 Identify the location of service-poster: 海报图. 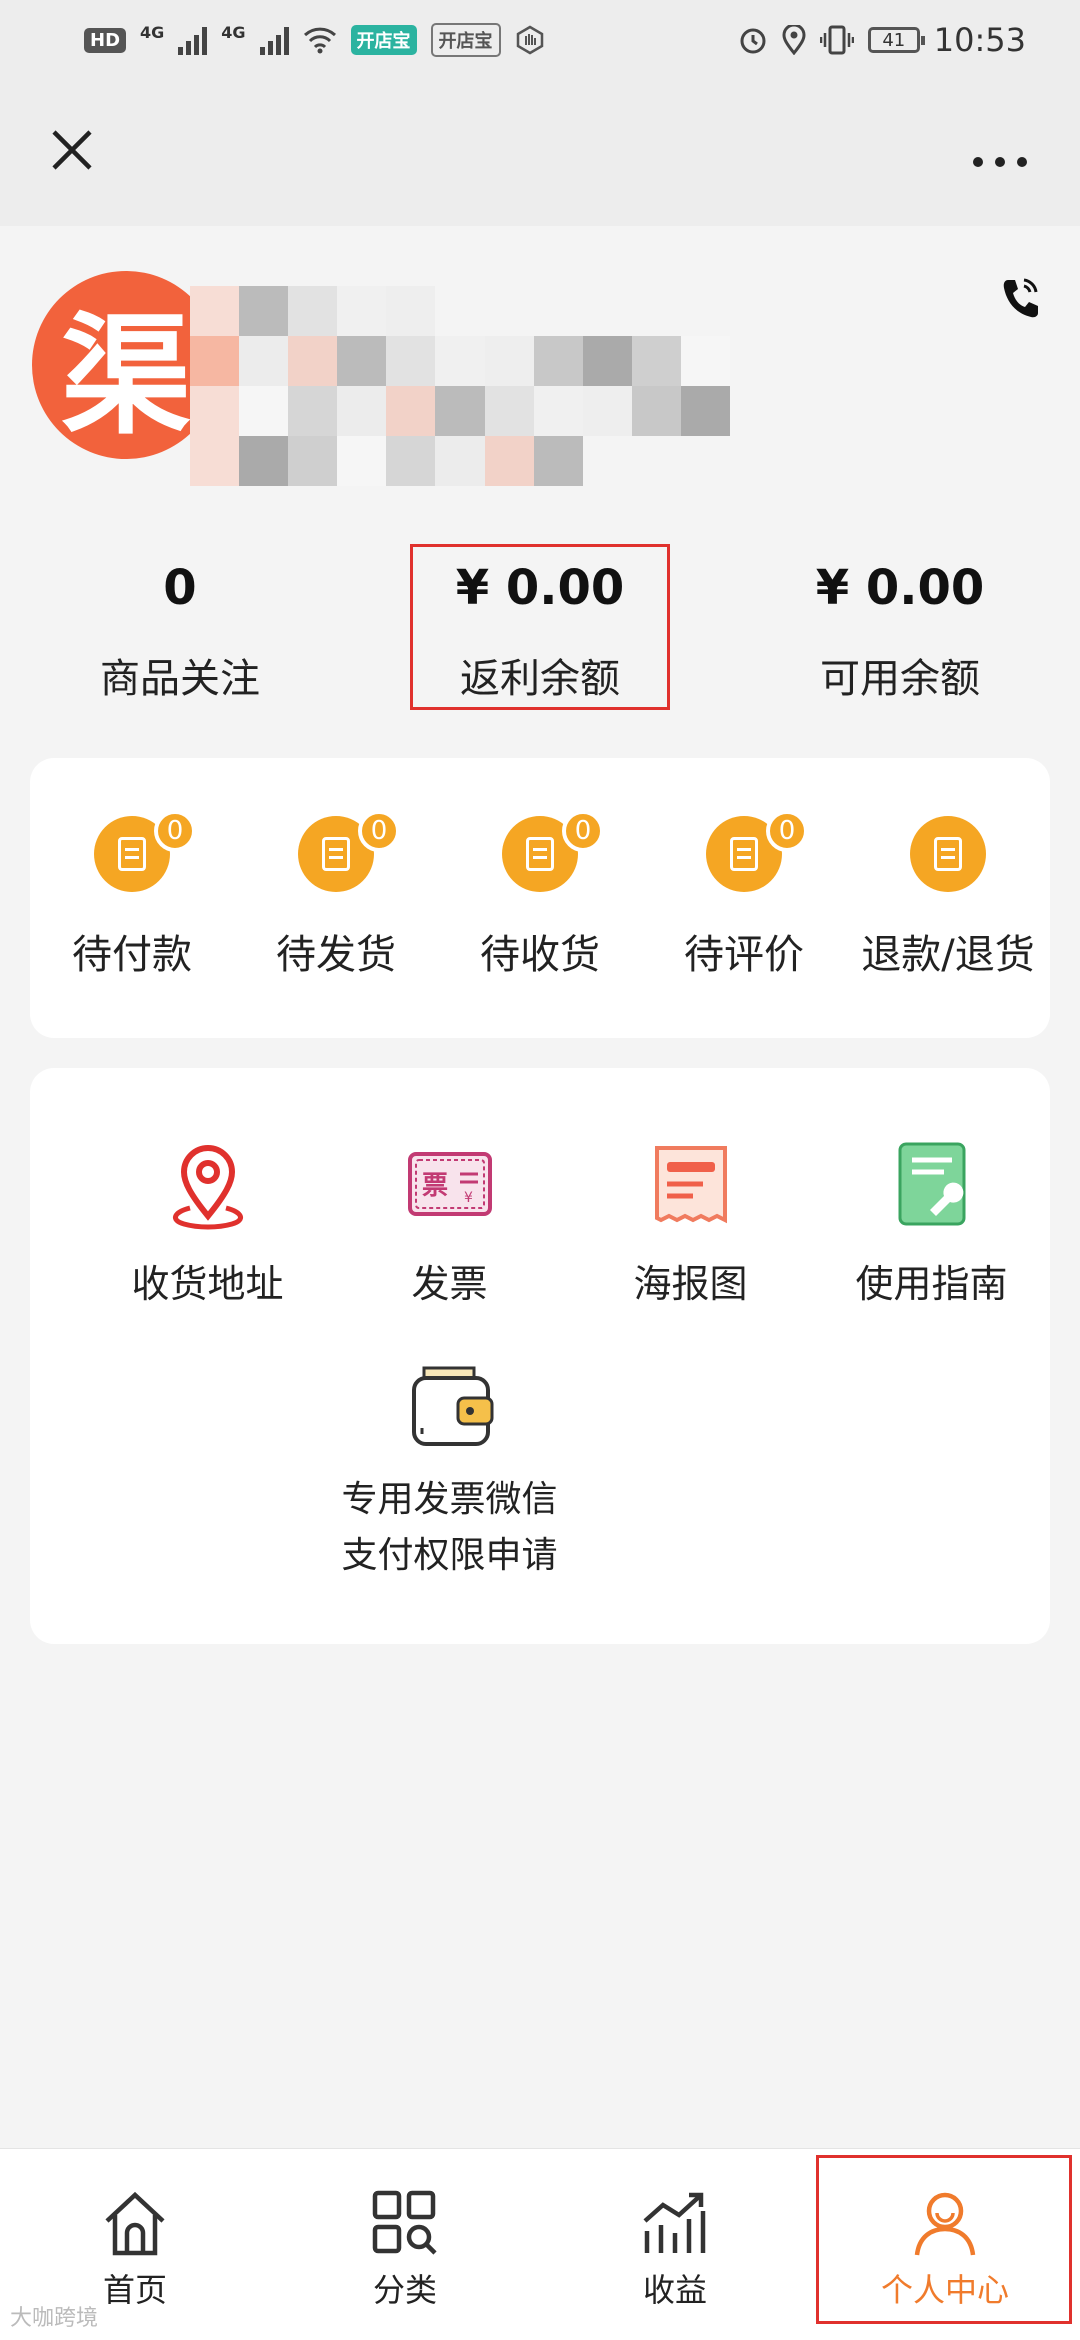
(690, 1224).